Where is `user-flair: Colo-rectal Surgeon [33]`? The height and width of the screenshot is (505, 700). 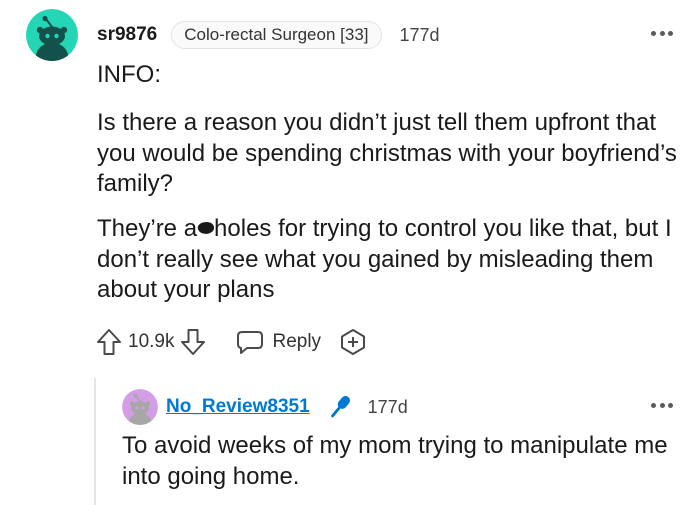
user-flair: Colo-rectal Surgeon [33] is located at coordinates (276, 35).